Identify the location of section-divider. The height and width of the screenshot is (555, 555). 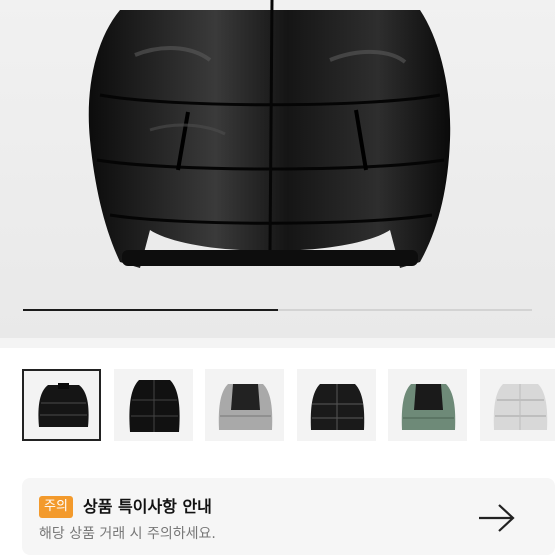
(277, 343).